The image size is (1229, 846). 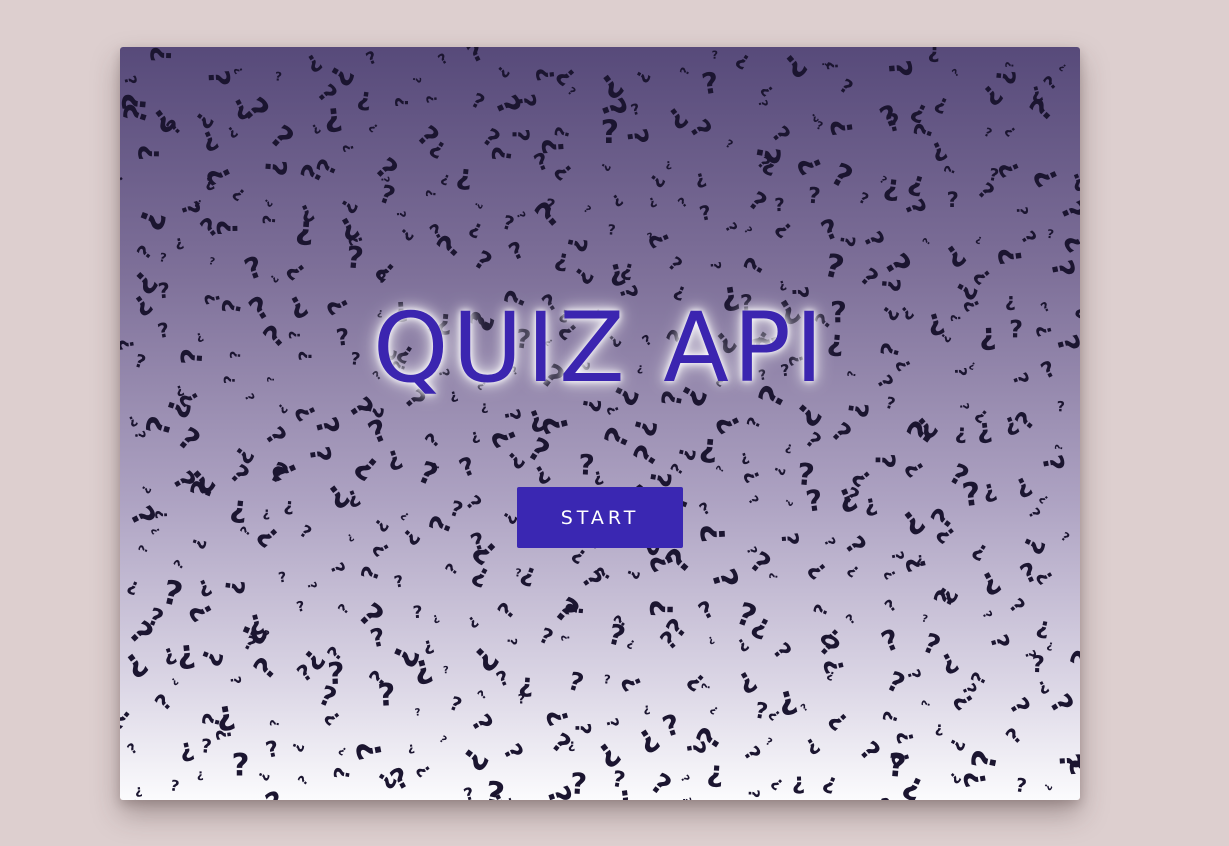 What do you see at coordinates (600, 517) in the screenshot?
I see `start-button: START` at bounding box center [600, 517].